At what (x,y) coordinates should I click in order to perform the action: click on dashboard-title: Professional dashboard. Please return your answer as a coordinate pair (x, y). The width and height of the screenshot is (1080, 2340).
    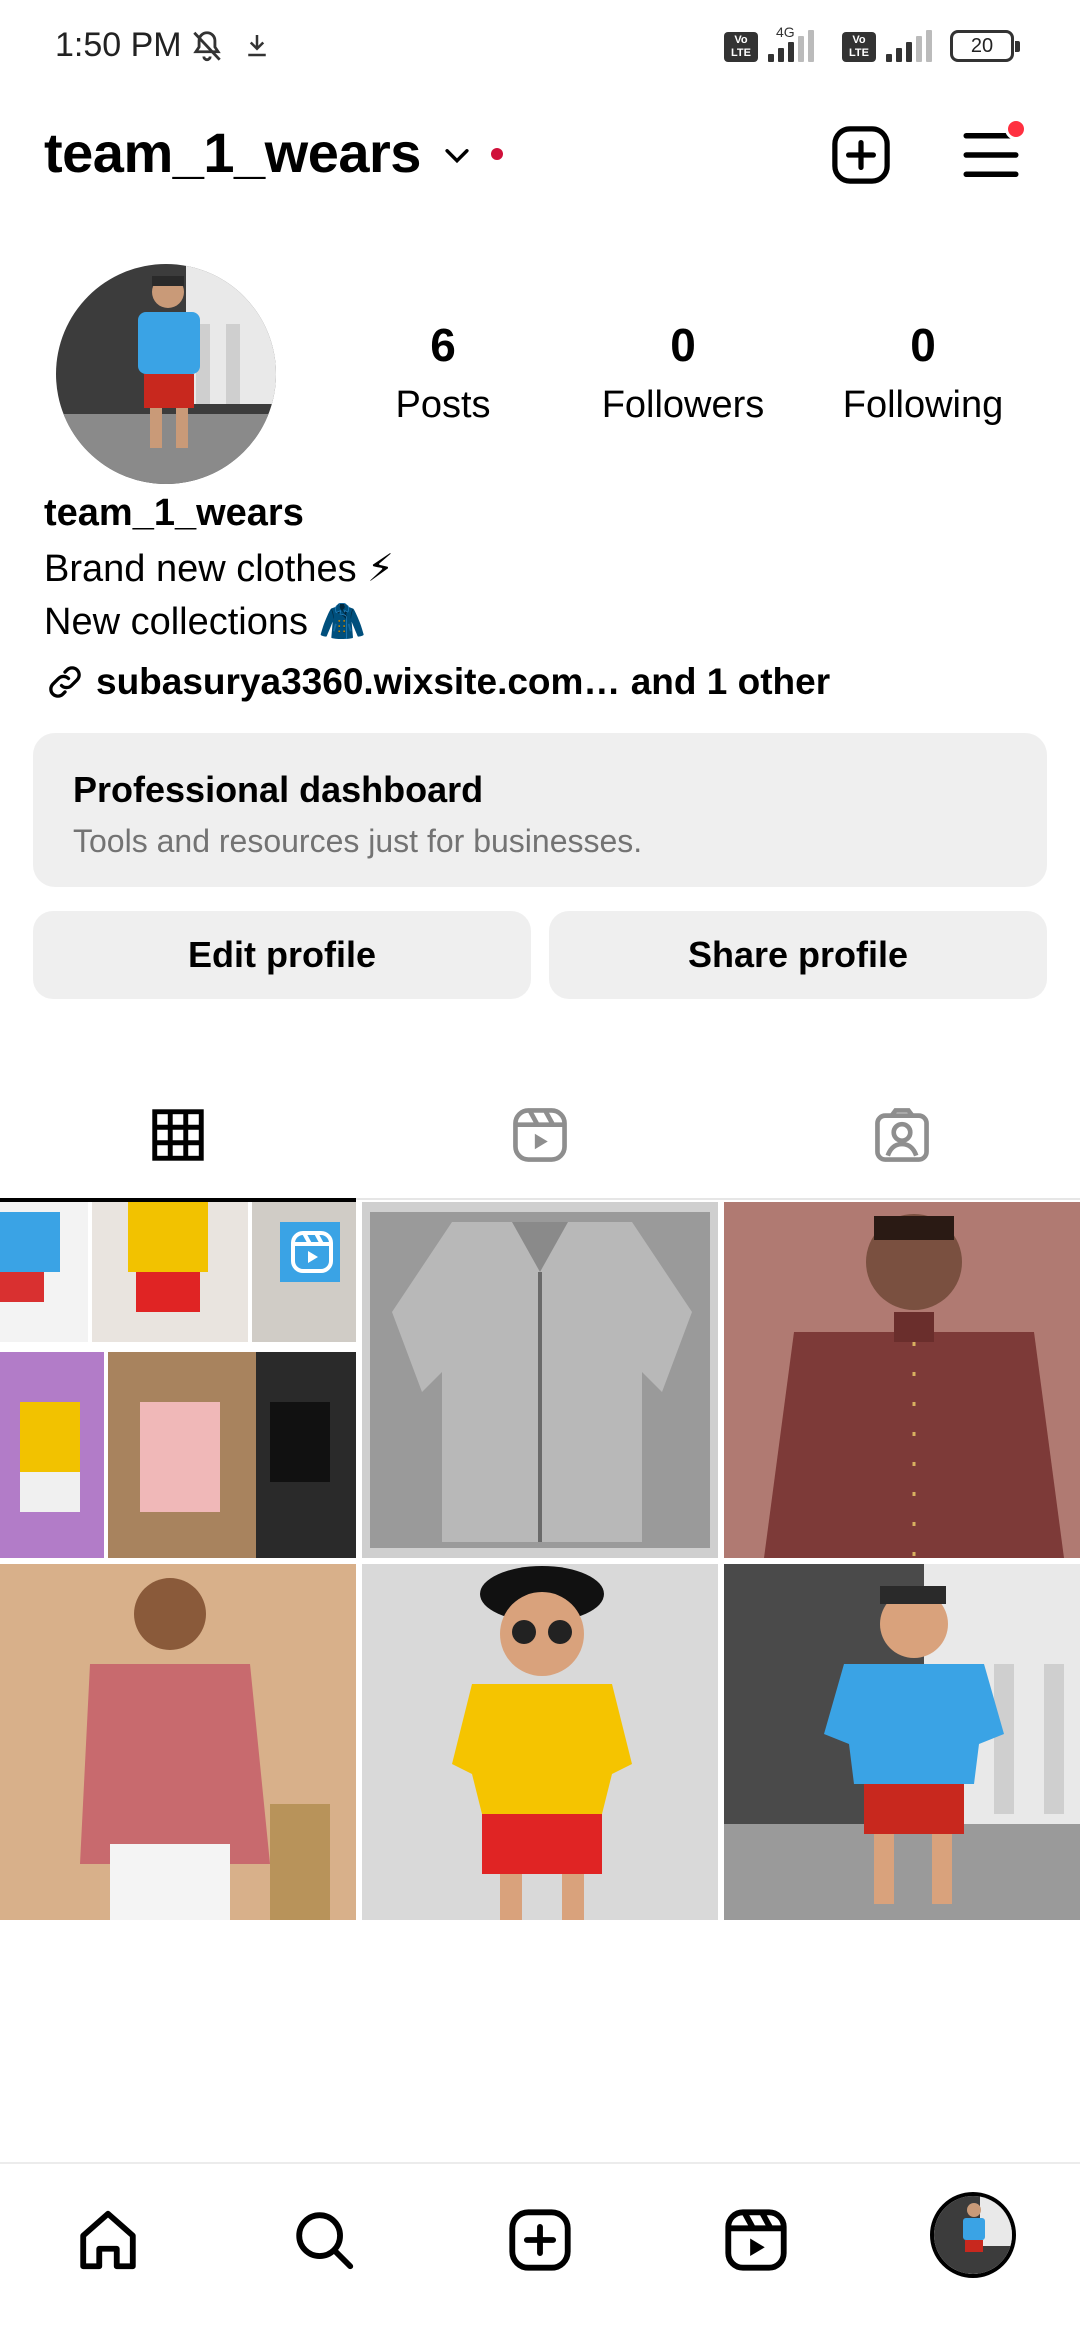
    Looking at the image, I should click on (278, 789).